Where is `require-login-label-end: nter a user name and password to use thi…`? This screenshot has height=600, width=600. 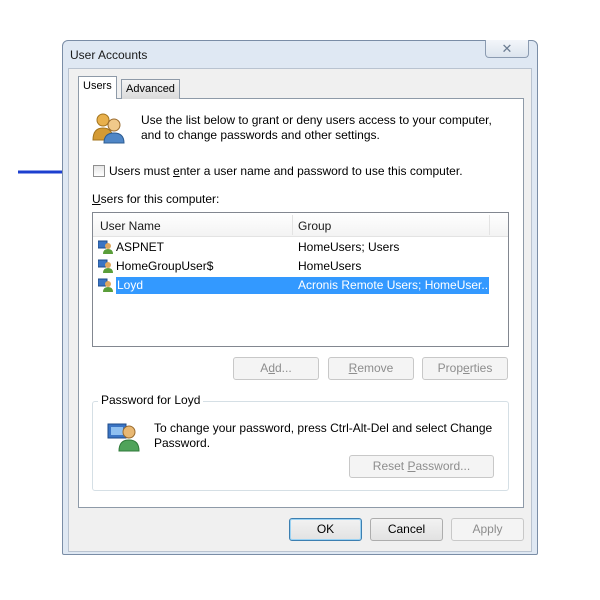 require-login-label-end: nter a user name and password to use thi… is located at coordinates (321, 171).